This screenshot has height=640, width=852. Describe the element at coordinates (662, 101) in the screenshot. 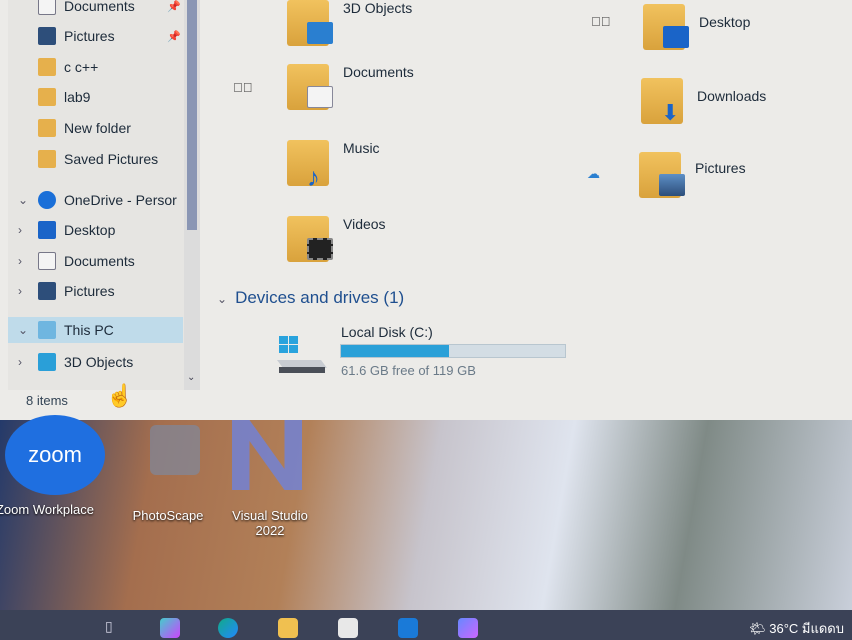

I see `downloads-folder-icon: ⬇` at that location.